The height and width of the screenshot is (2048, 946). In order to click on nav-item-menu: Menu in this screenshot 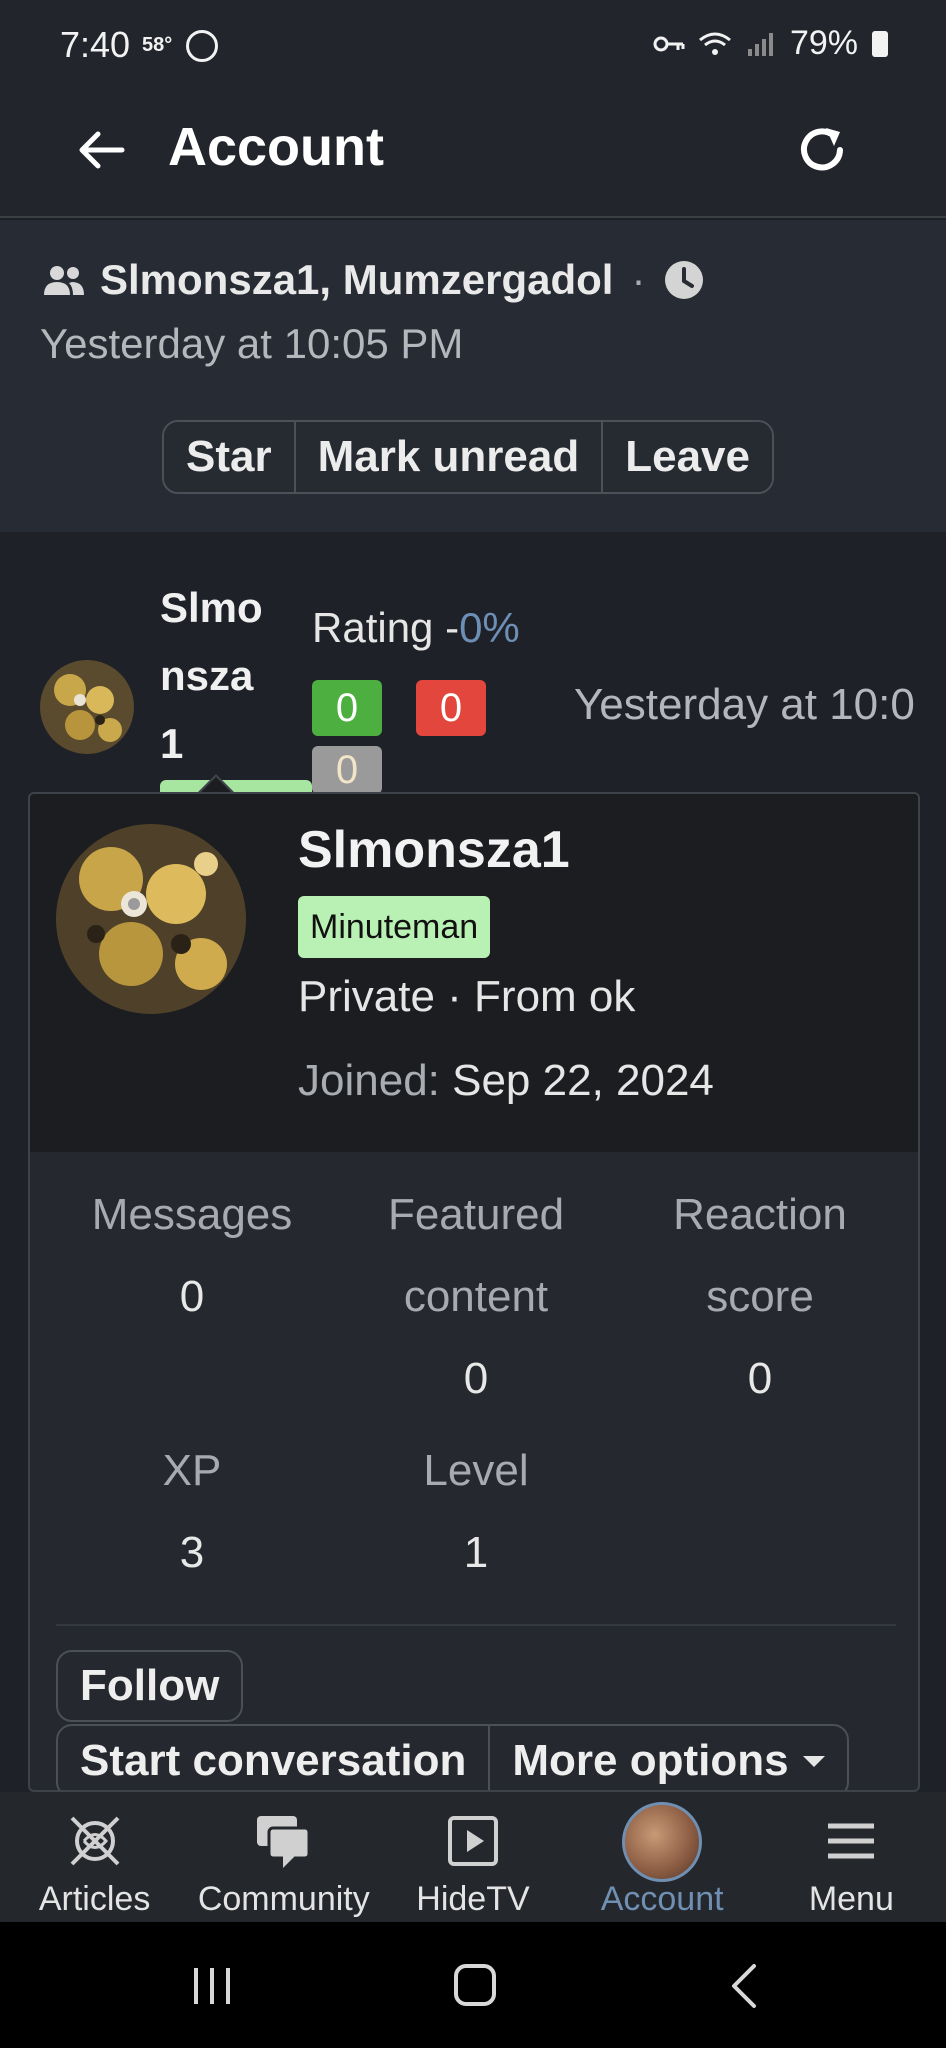, I will do `click(851, 1857)`.